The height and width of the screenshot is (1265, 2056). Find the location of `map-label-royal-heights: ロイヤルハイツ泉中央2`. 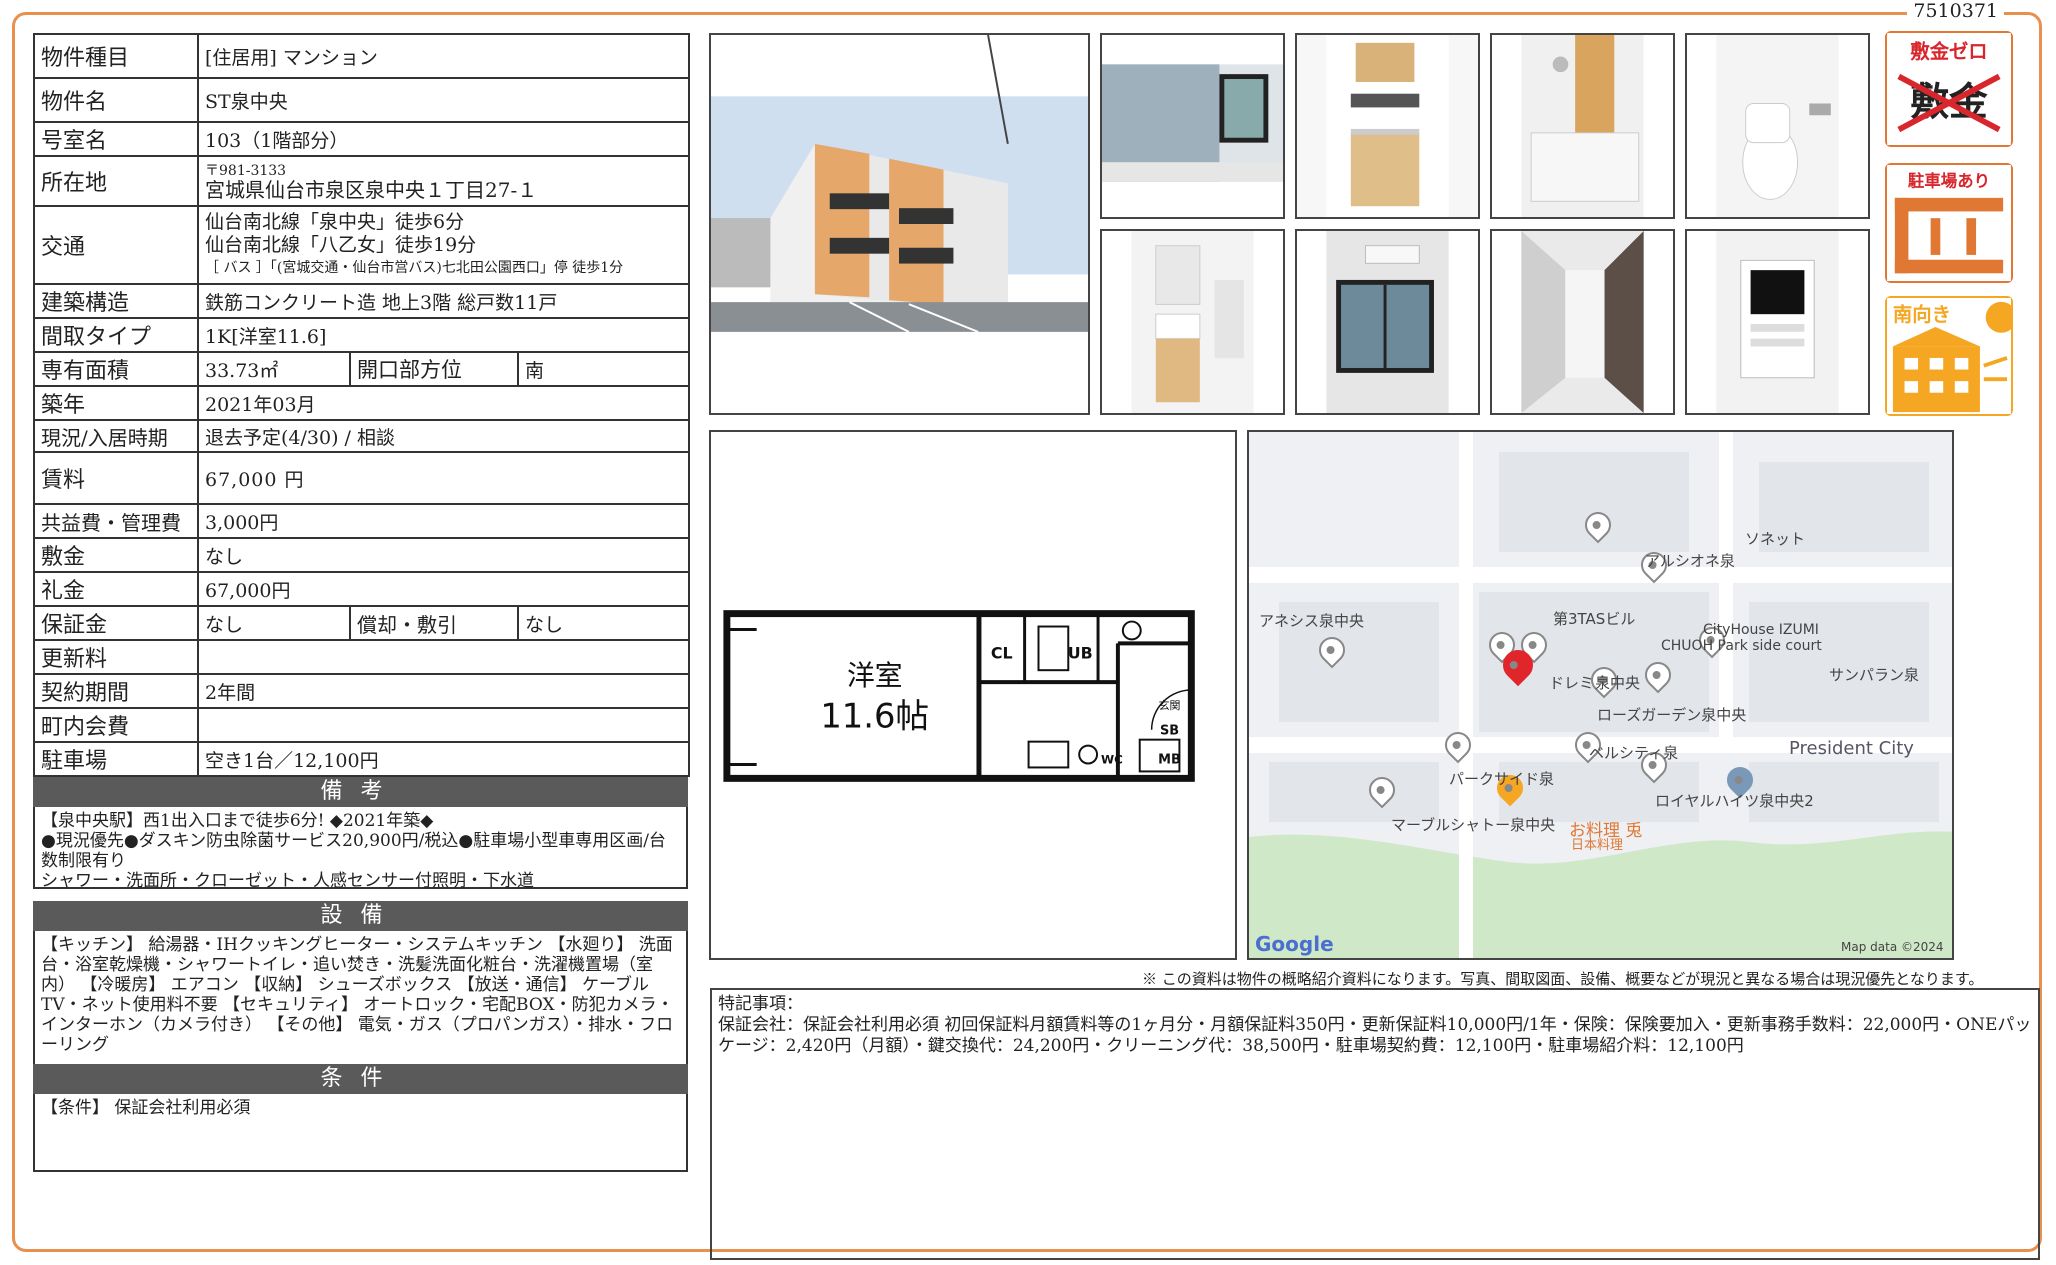

map-label-royal-heights: ロイヤルハイツ泉中央2 is located at coordinates (1734, 801).